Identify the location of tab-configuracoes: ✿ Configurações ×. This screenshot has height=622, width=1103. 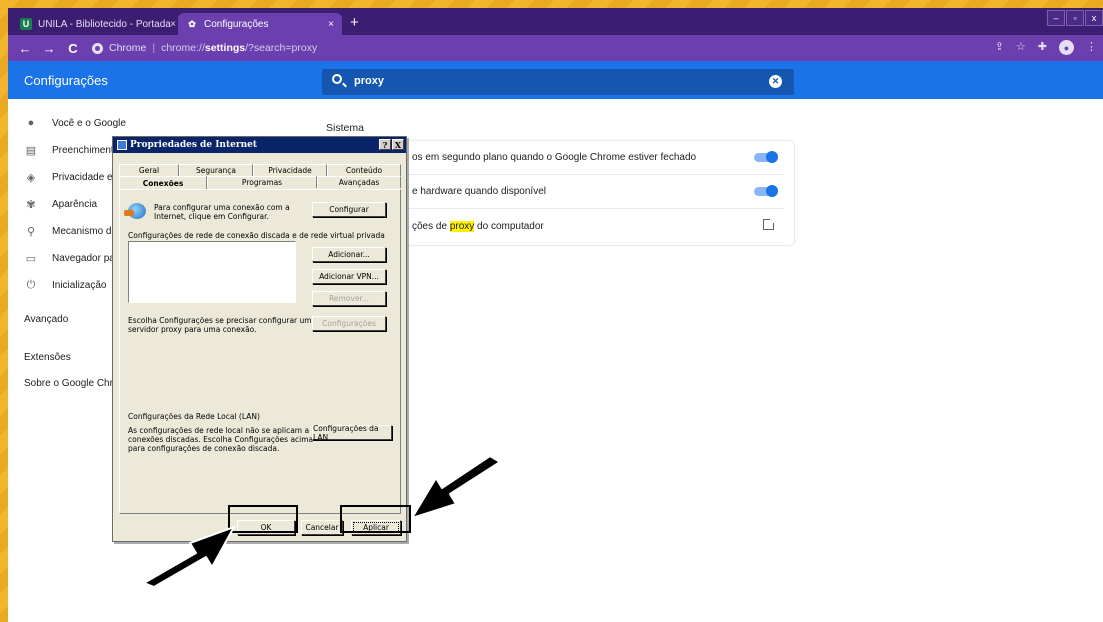
(260, 24).